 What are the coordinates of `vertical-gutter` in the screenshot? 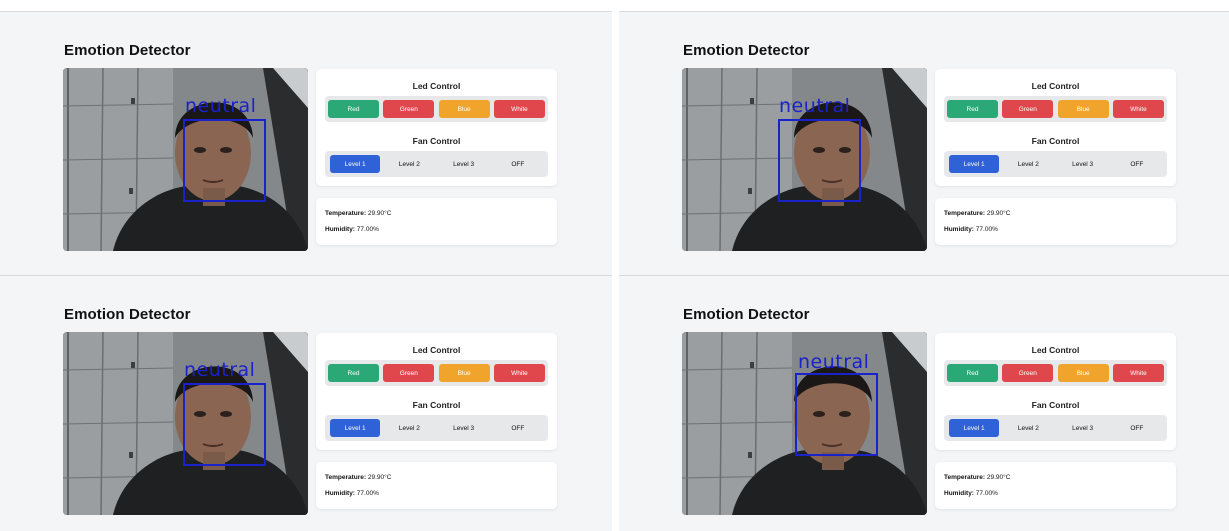 It's located at (615, 265).